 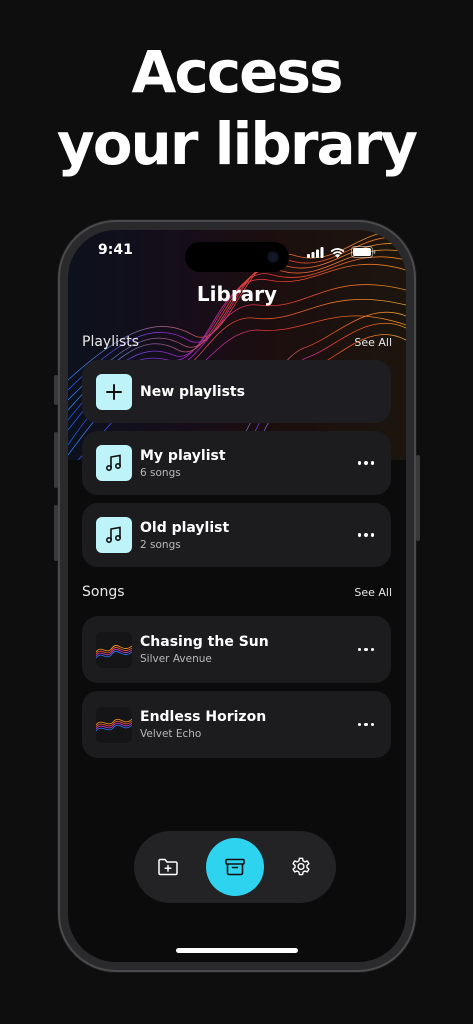 I want to click on playlist-count: 6 songs, so click(x=160, y=472).